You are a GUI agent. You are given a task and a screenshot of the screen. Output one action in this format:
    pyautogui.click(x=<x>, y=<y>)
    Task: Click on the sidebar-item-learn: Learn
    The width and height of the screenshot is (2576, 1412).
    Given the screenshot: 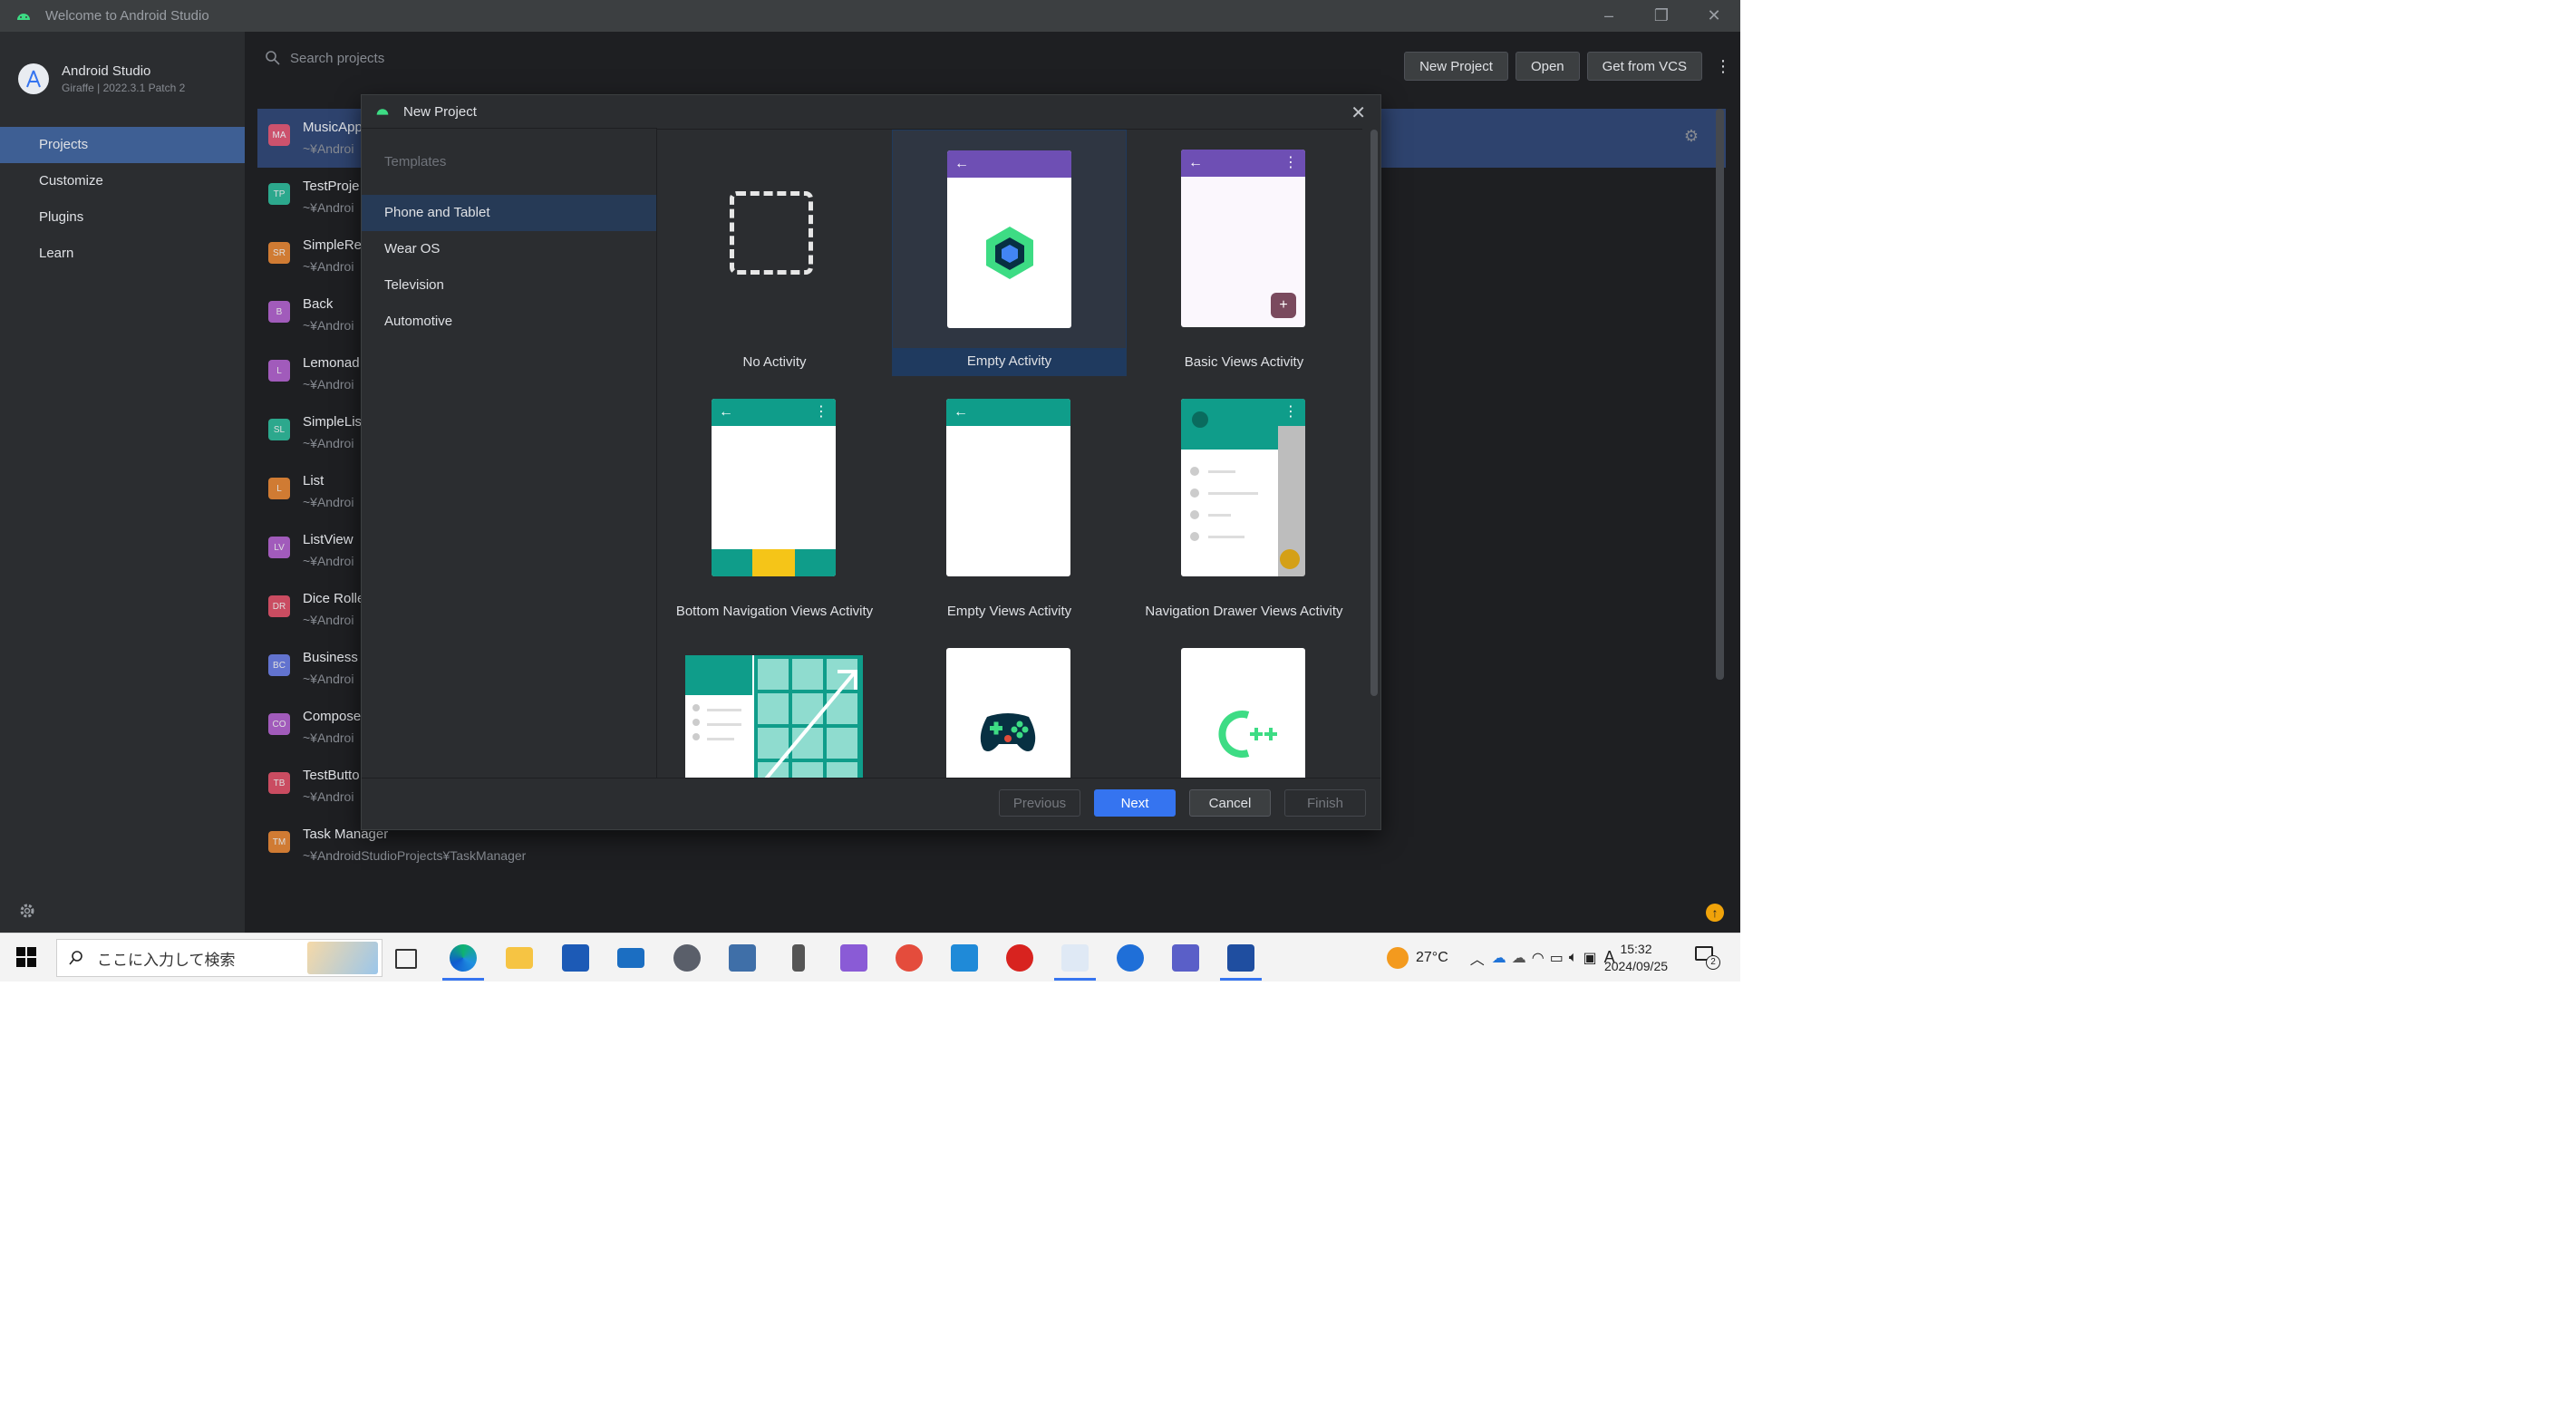 What is the action you would take?
    pyautogui.click(x=122, y=254)
    